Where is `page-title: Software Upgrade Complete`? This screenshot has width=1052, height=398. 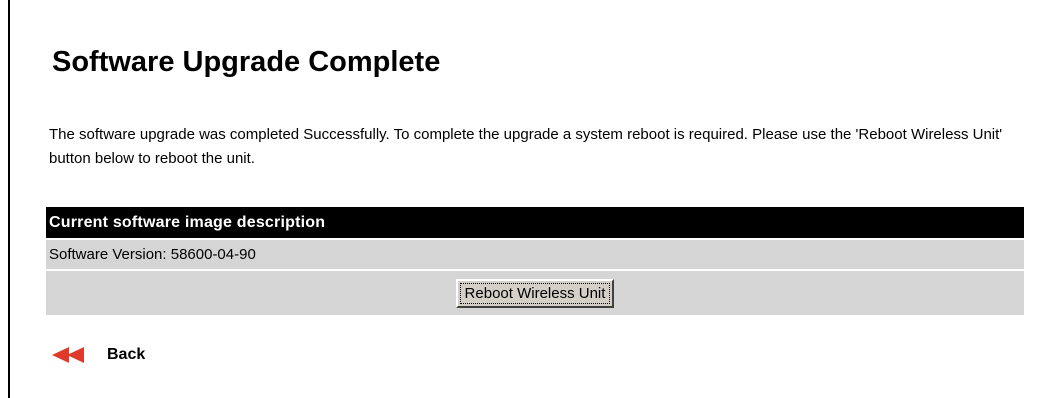 page-title: Software Upgrade Complete is located at coordinates (246, 62).